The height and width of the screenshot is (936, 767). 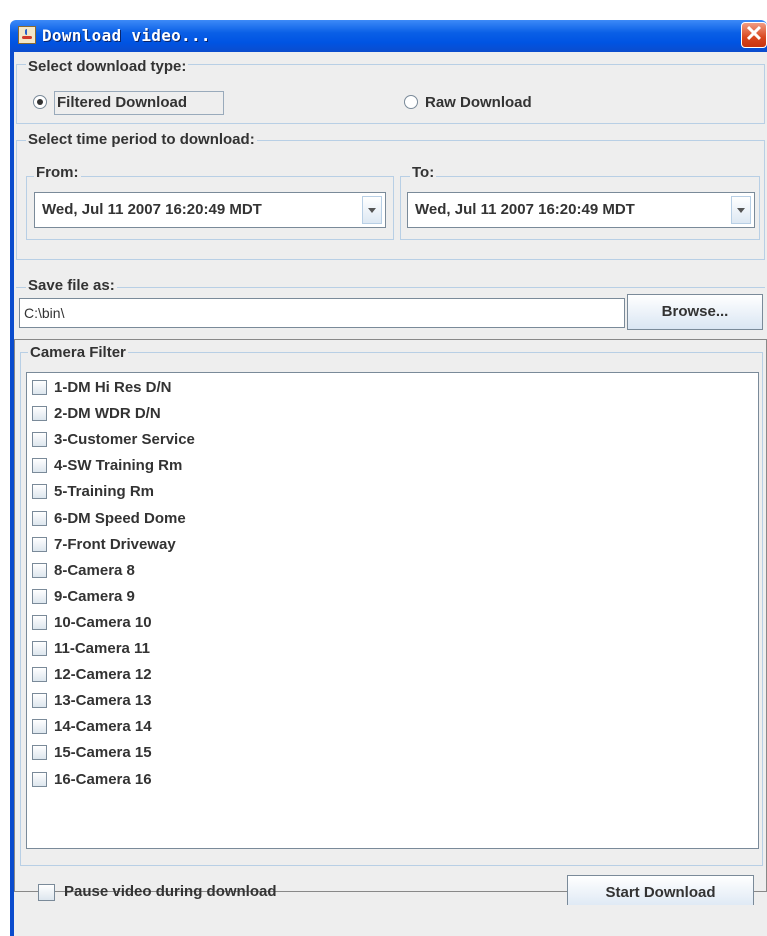 I want to click on close-icon: ✕, so click(x=754, y=33).